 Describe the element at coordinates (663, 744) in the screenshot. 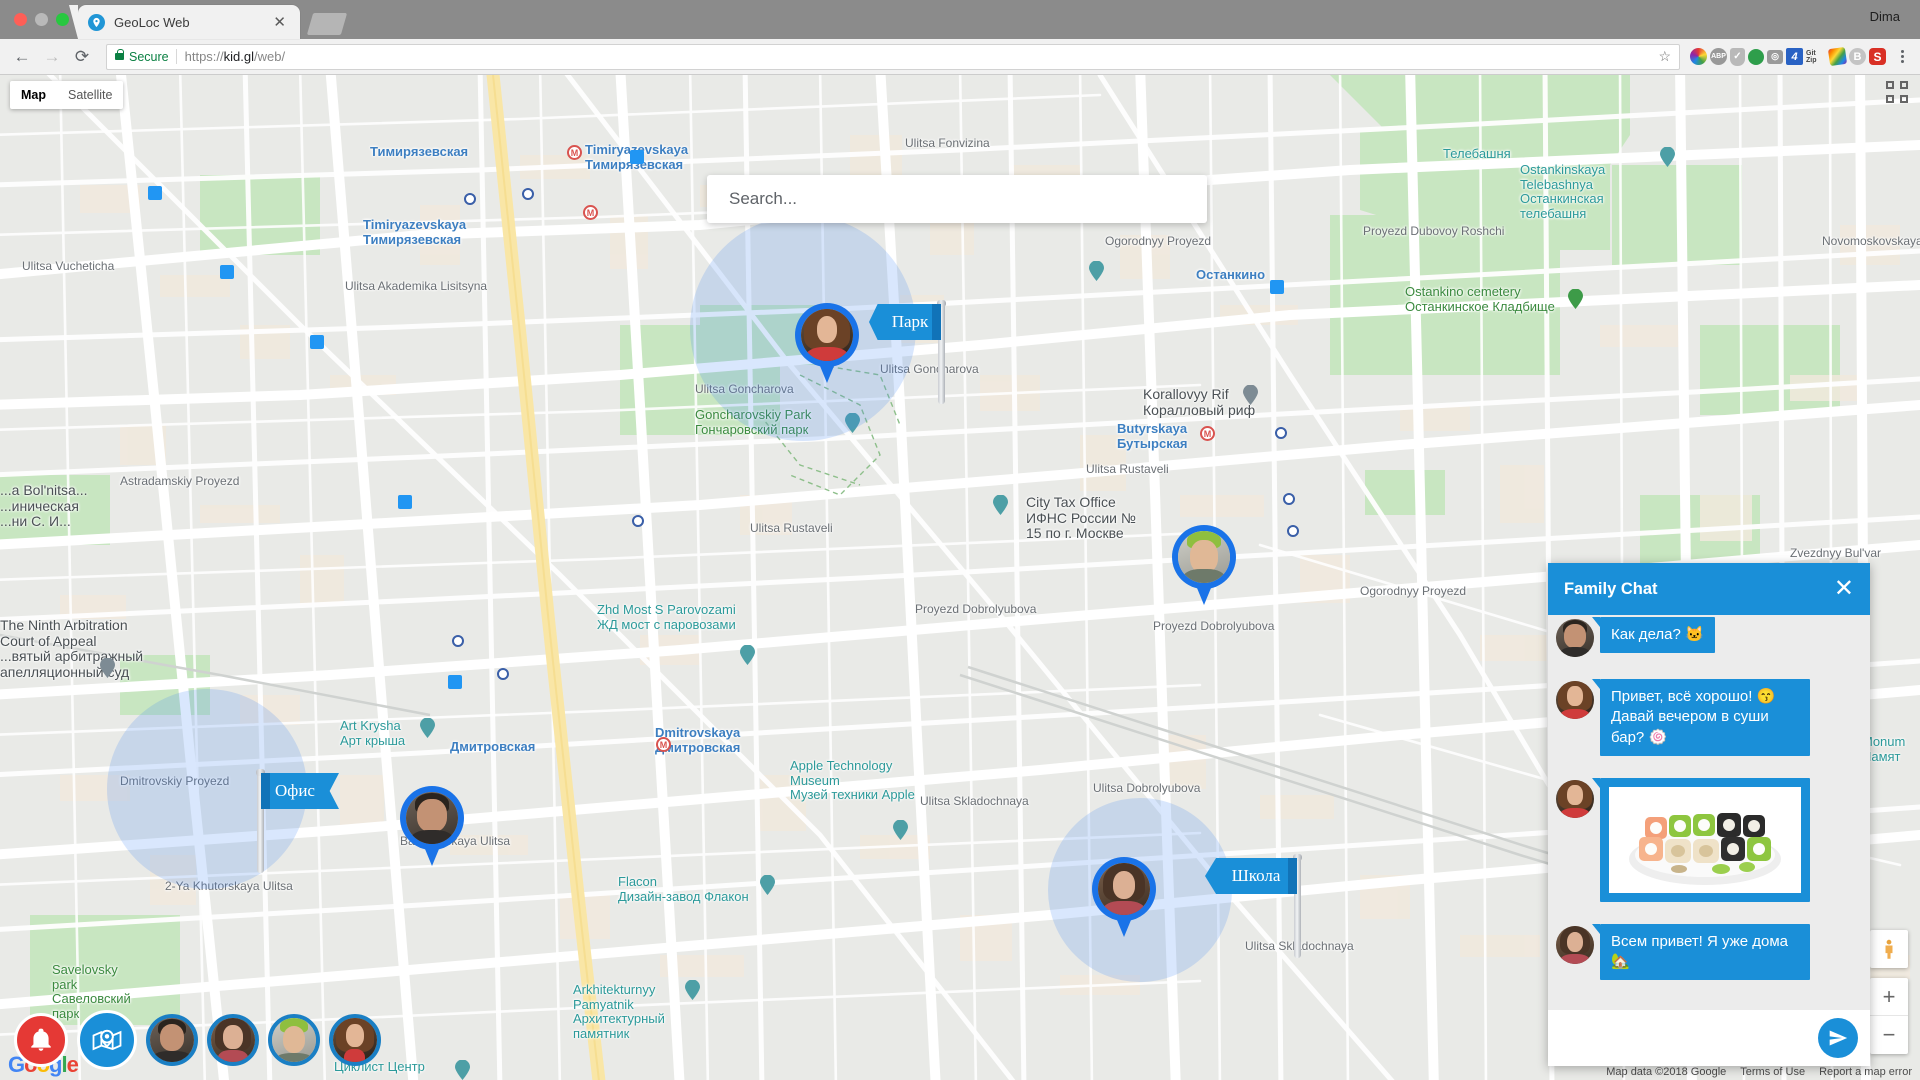

I see `metro-icon-dmitrovskaya: M` at that location.